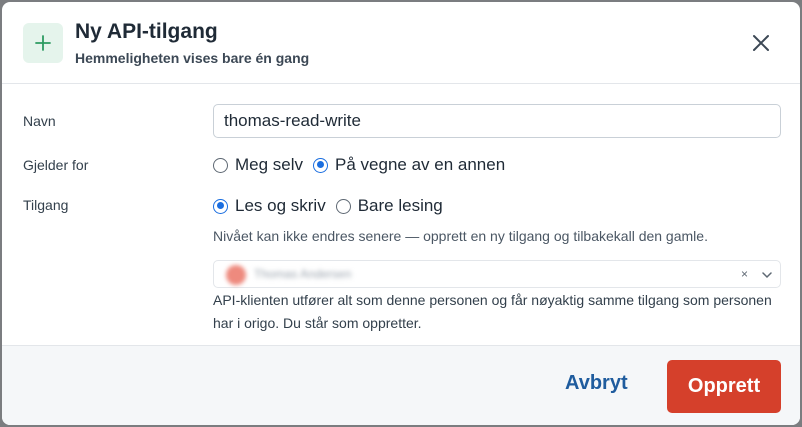 This screenshot has width=802, height=427. Describe the element at coordinates (269, 164) in the screenshot. I see `radio-self-label: Meg selv` at that location.